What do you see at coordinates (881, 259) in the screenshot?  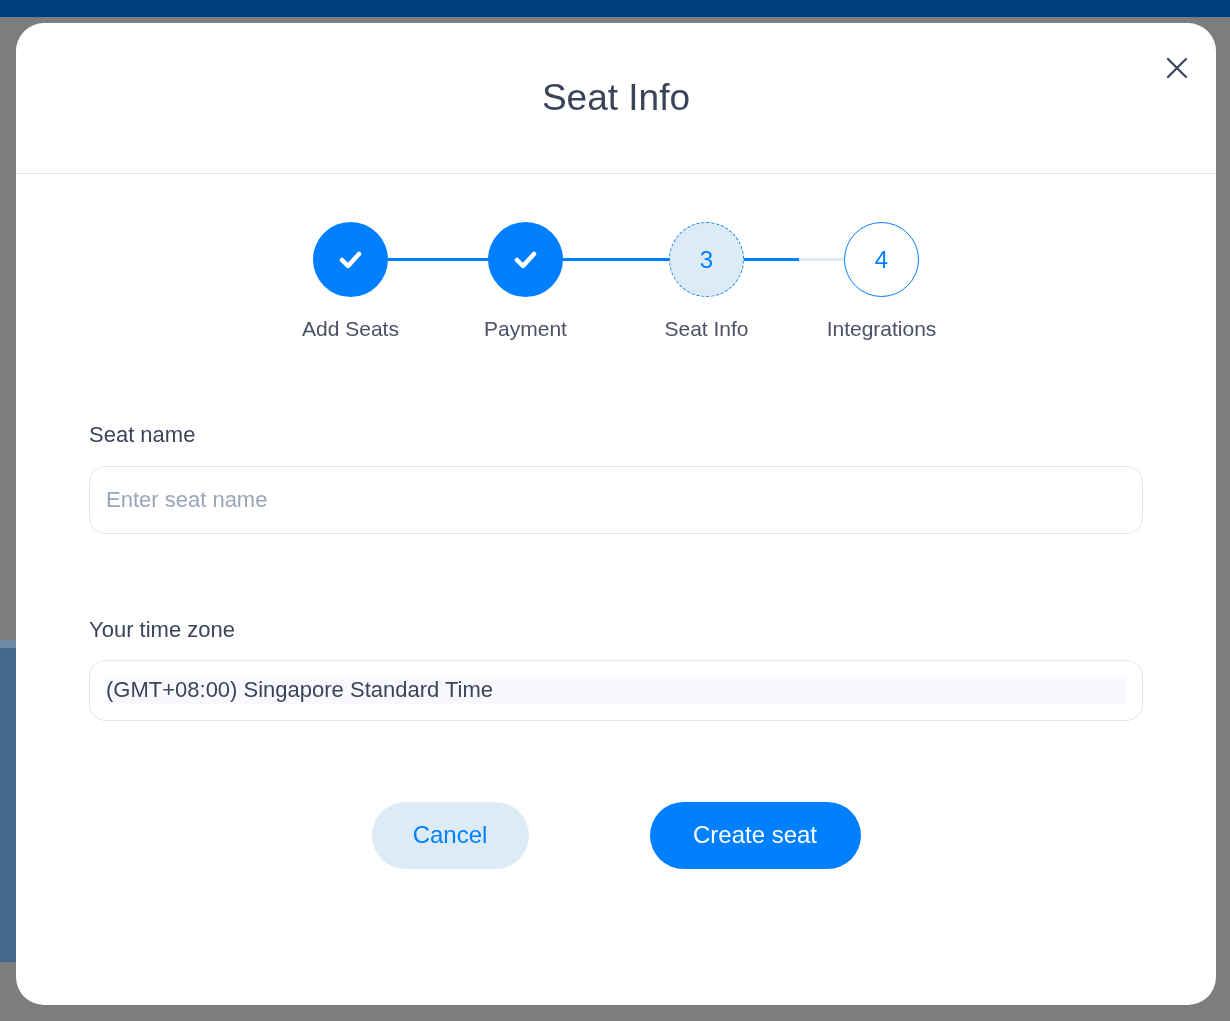 I see `step-number: 4` at bounding box center [881, 259].